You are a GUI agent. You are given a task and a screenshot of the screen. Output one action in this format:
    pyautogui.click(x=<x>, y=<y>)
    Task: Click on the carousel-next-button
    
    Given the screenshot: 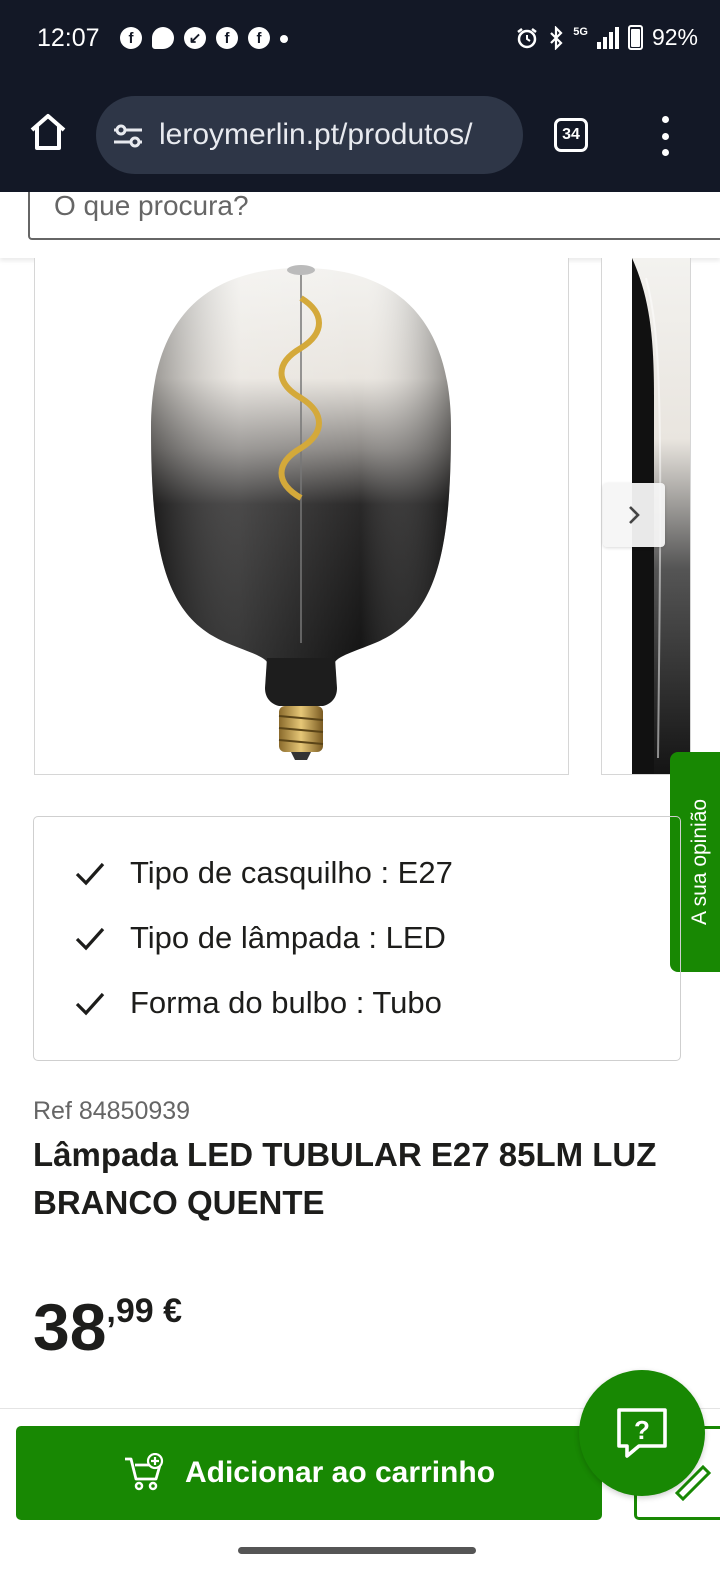 What is the action you would take?
    pyautogui.click(x=634, y=515)
    